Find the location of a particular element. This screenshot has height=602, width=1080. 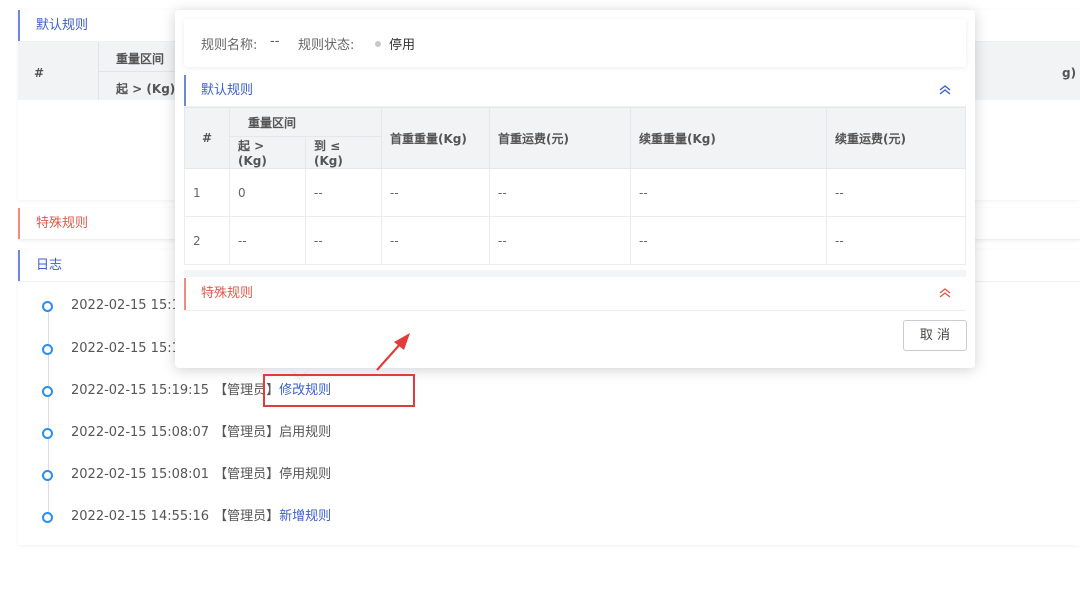

th-first-weight: 首重重量(Kg) is located at coordinates (435, 138).